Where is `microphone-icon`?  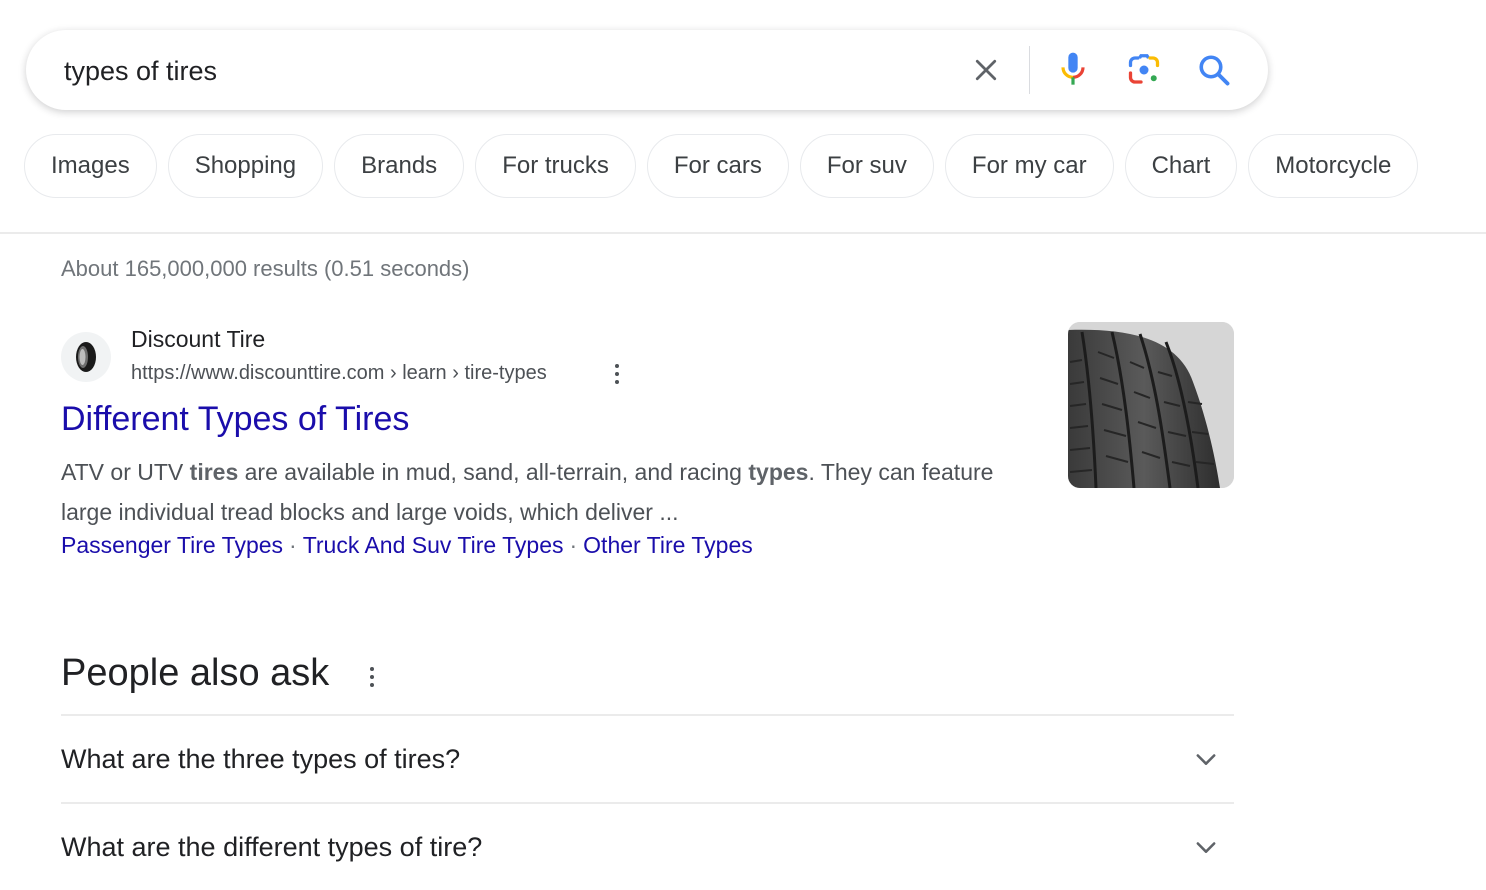
microphone-icon is located at coordinates (1073, 68).